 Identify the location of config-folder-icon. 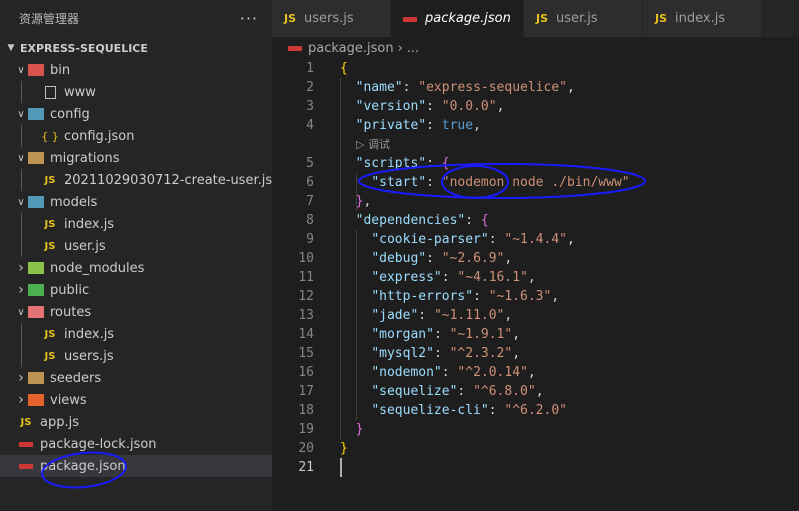
(36, 114).